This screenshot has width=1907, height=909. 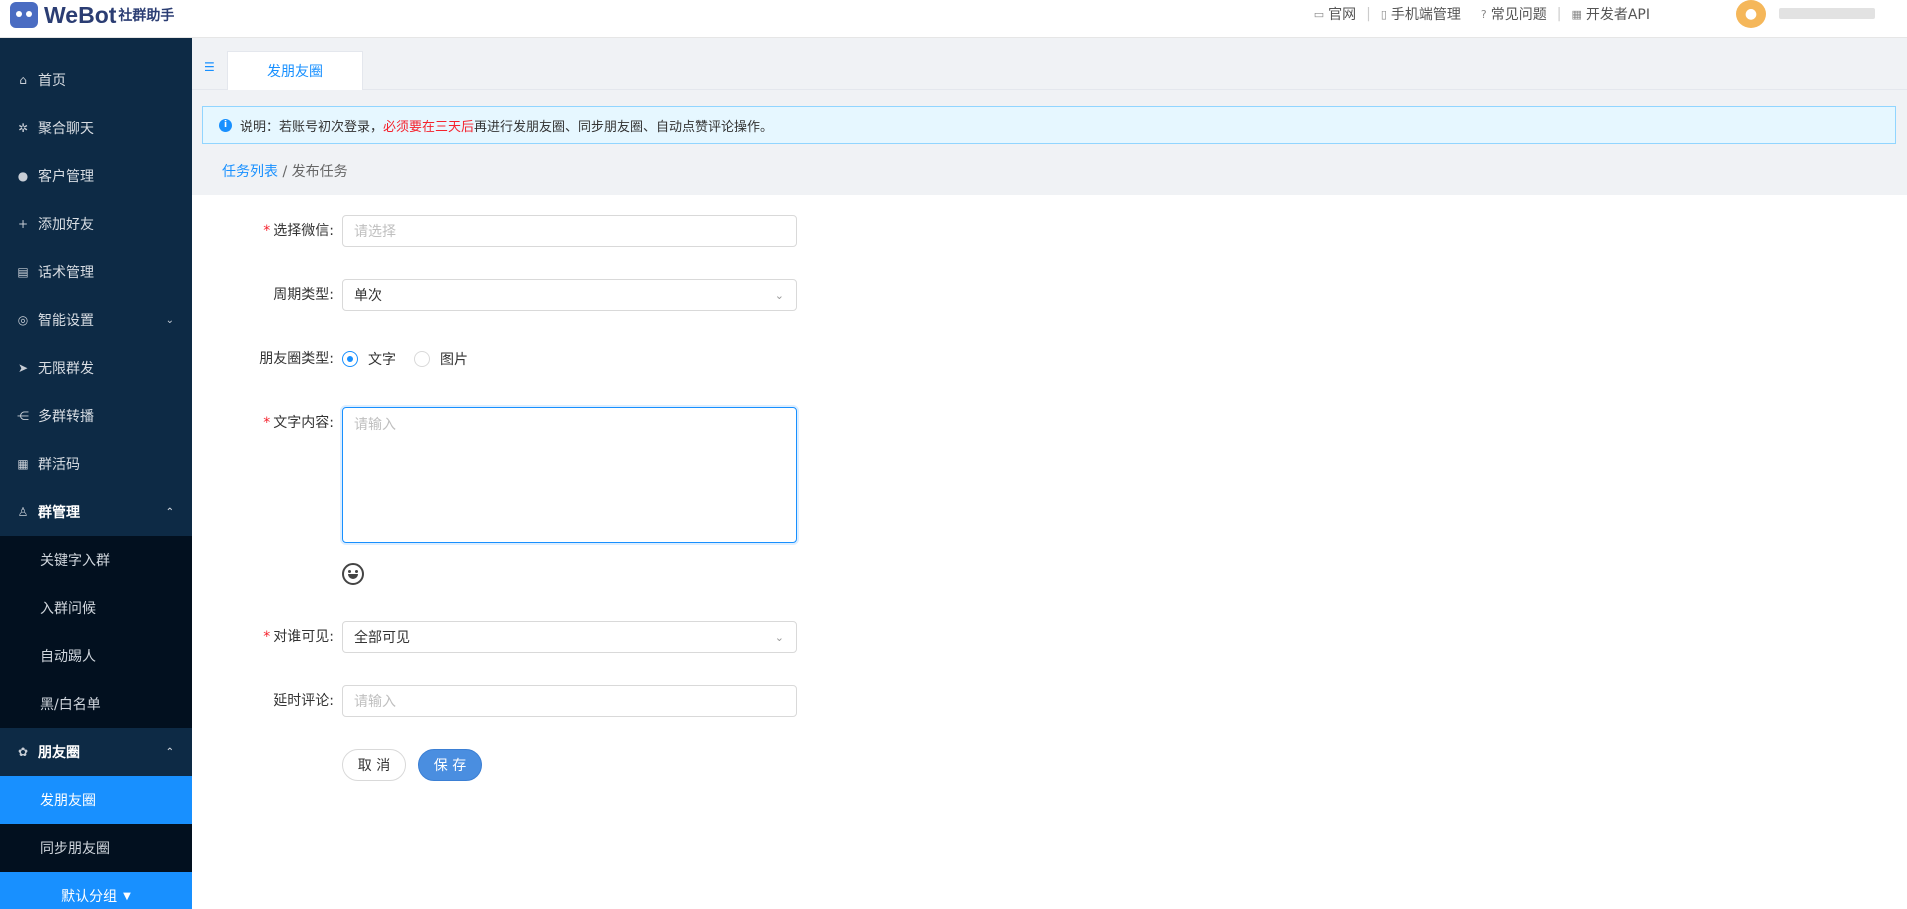 What do you see at coordinates (23, 128) in the screenshot?
I see `gear-icon: ✲` at bounding box center [23, 128].